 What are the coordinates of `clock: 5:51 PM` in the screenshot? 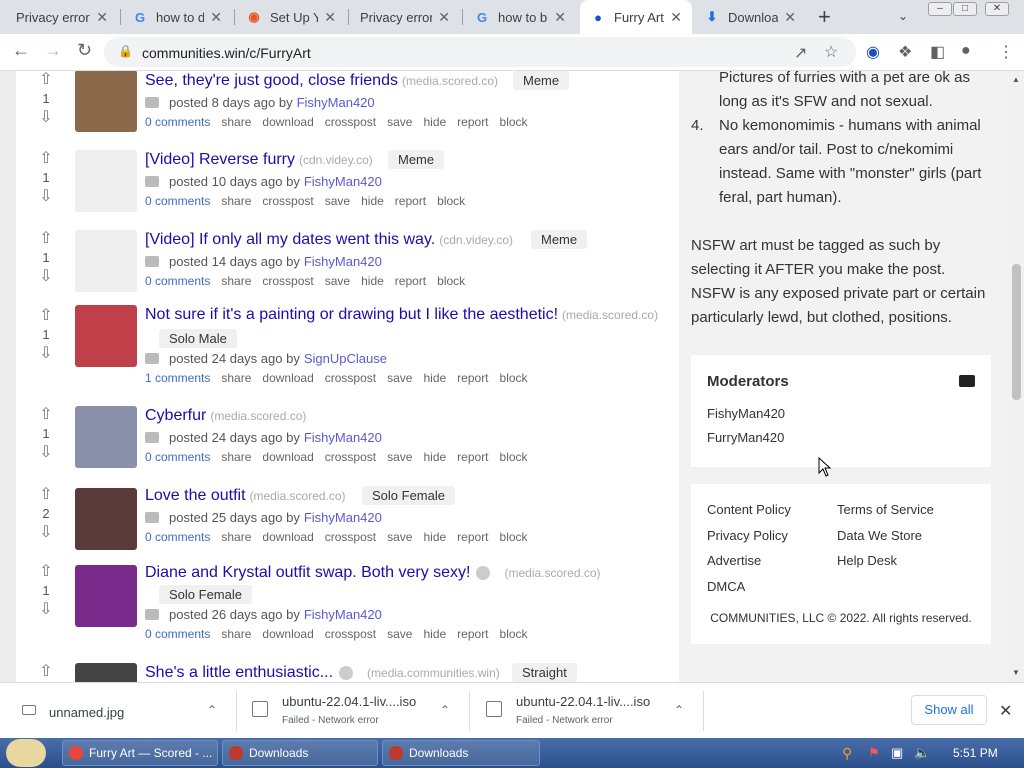 It's located at (975, 753).